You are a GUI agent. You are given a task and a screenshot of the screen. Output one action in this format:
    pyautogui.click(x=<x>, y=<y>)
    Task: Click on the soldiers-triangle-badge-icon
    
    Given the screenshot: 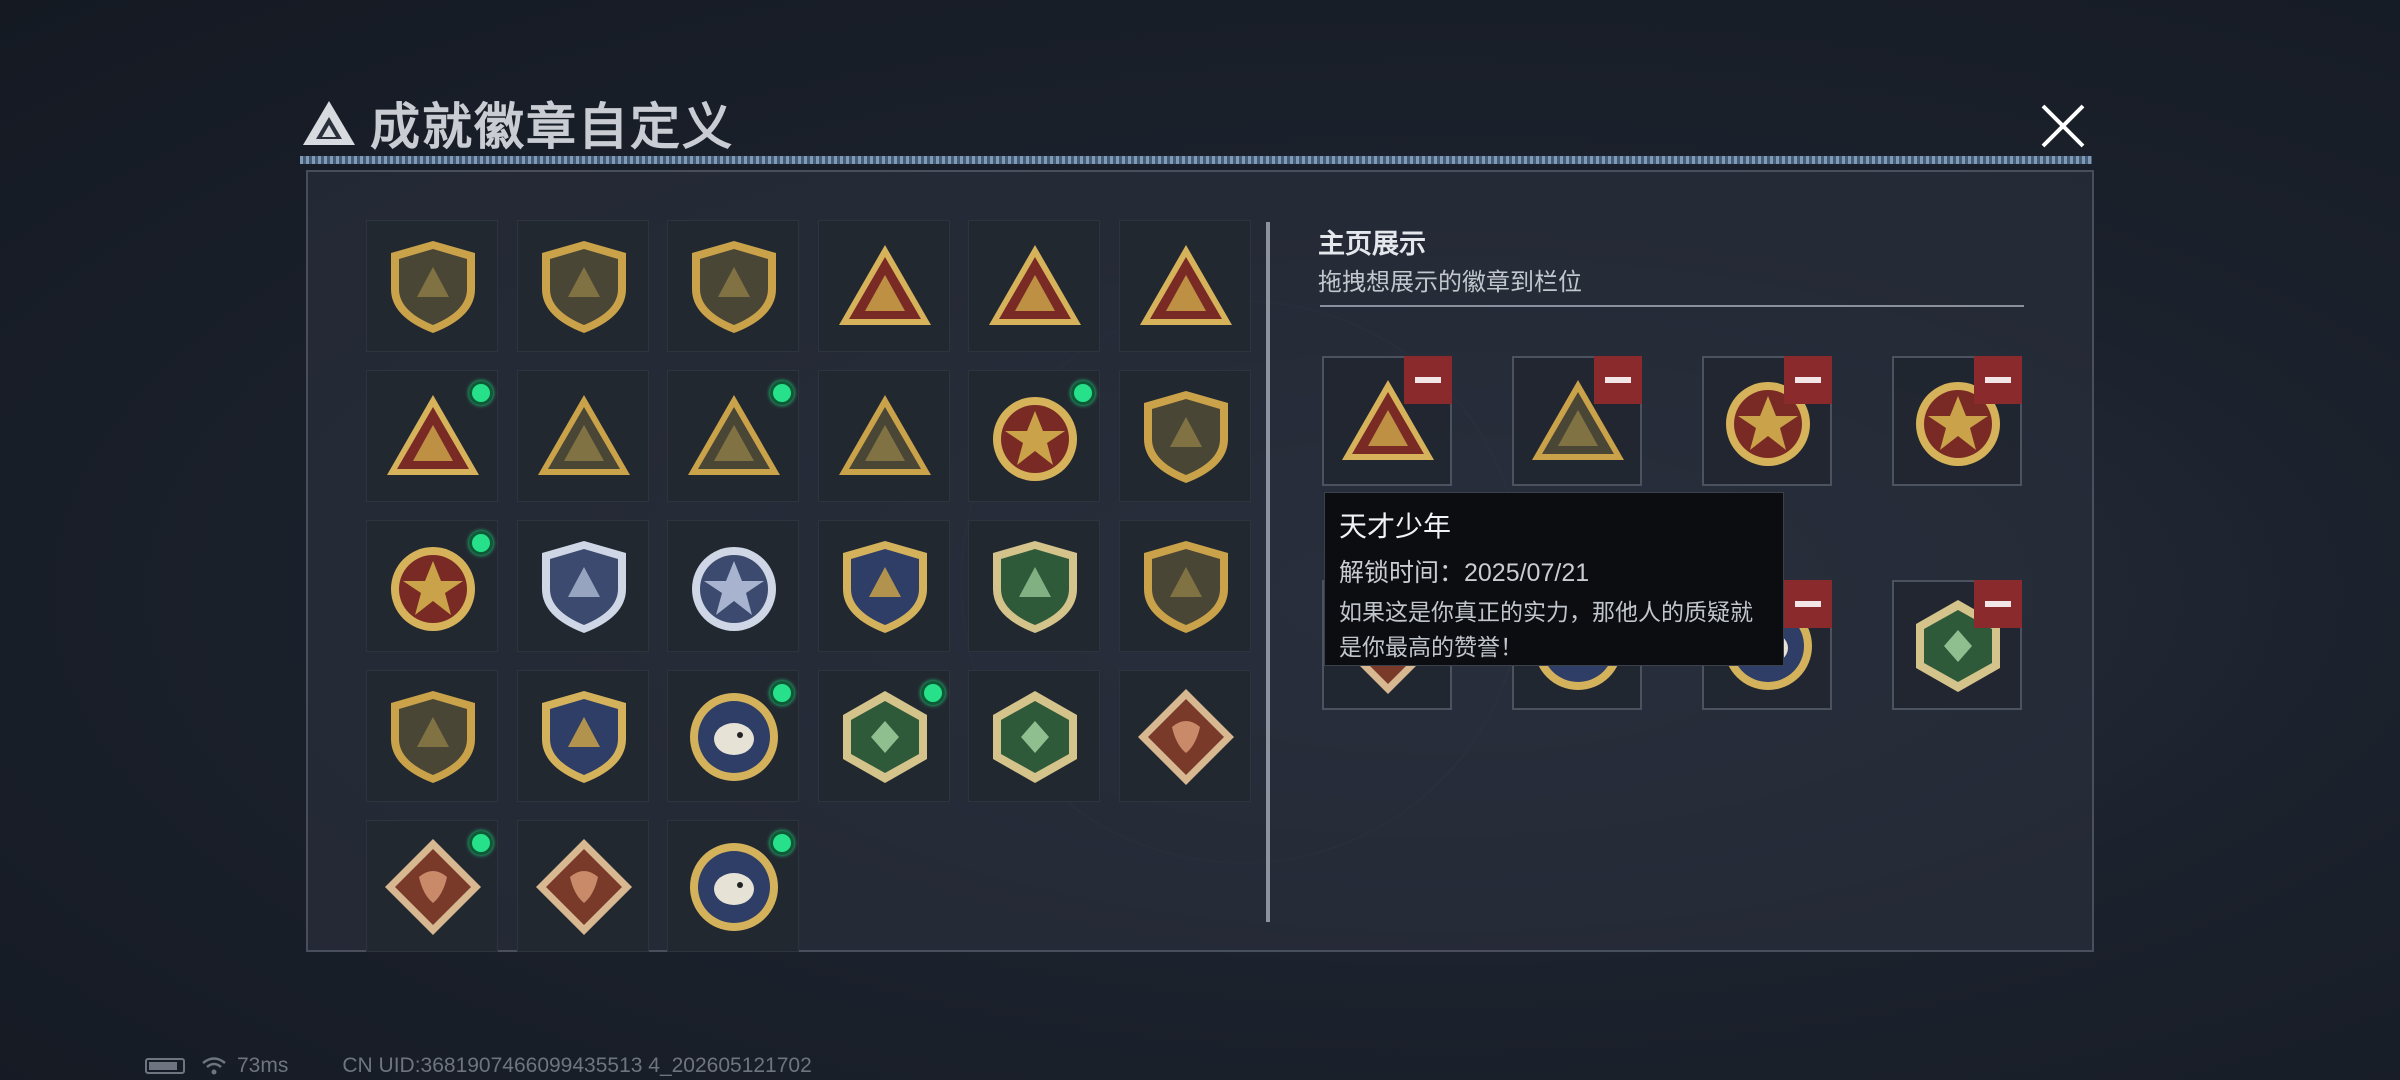 What is the action you would take?
    pyautogui.click(x=884, y=435)
    